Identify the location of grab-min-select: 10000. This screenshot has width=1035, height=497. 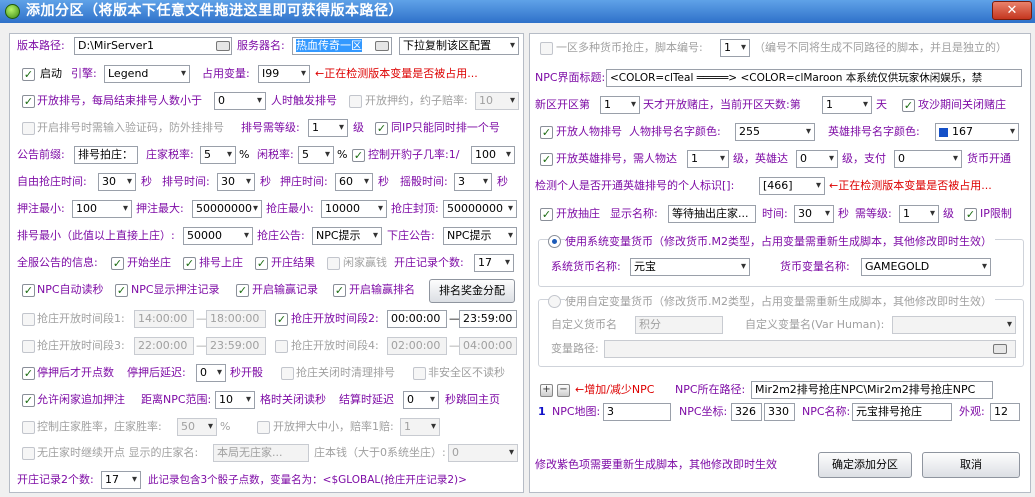
(354, 209).